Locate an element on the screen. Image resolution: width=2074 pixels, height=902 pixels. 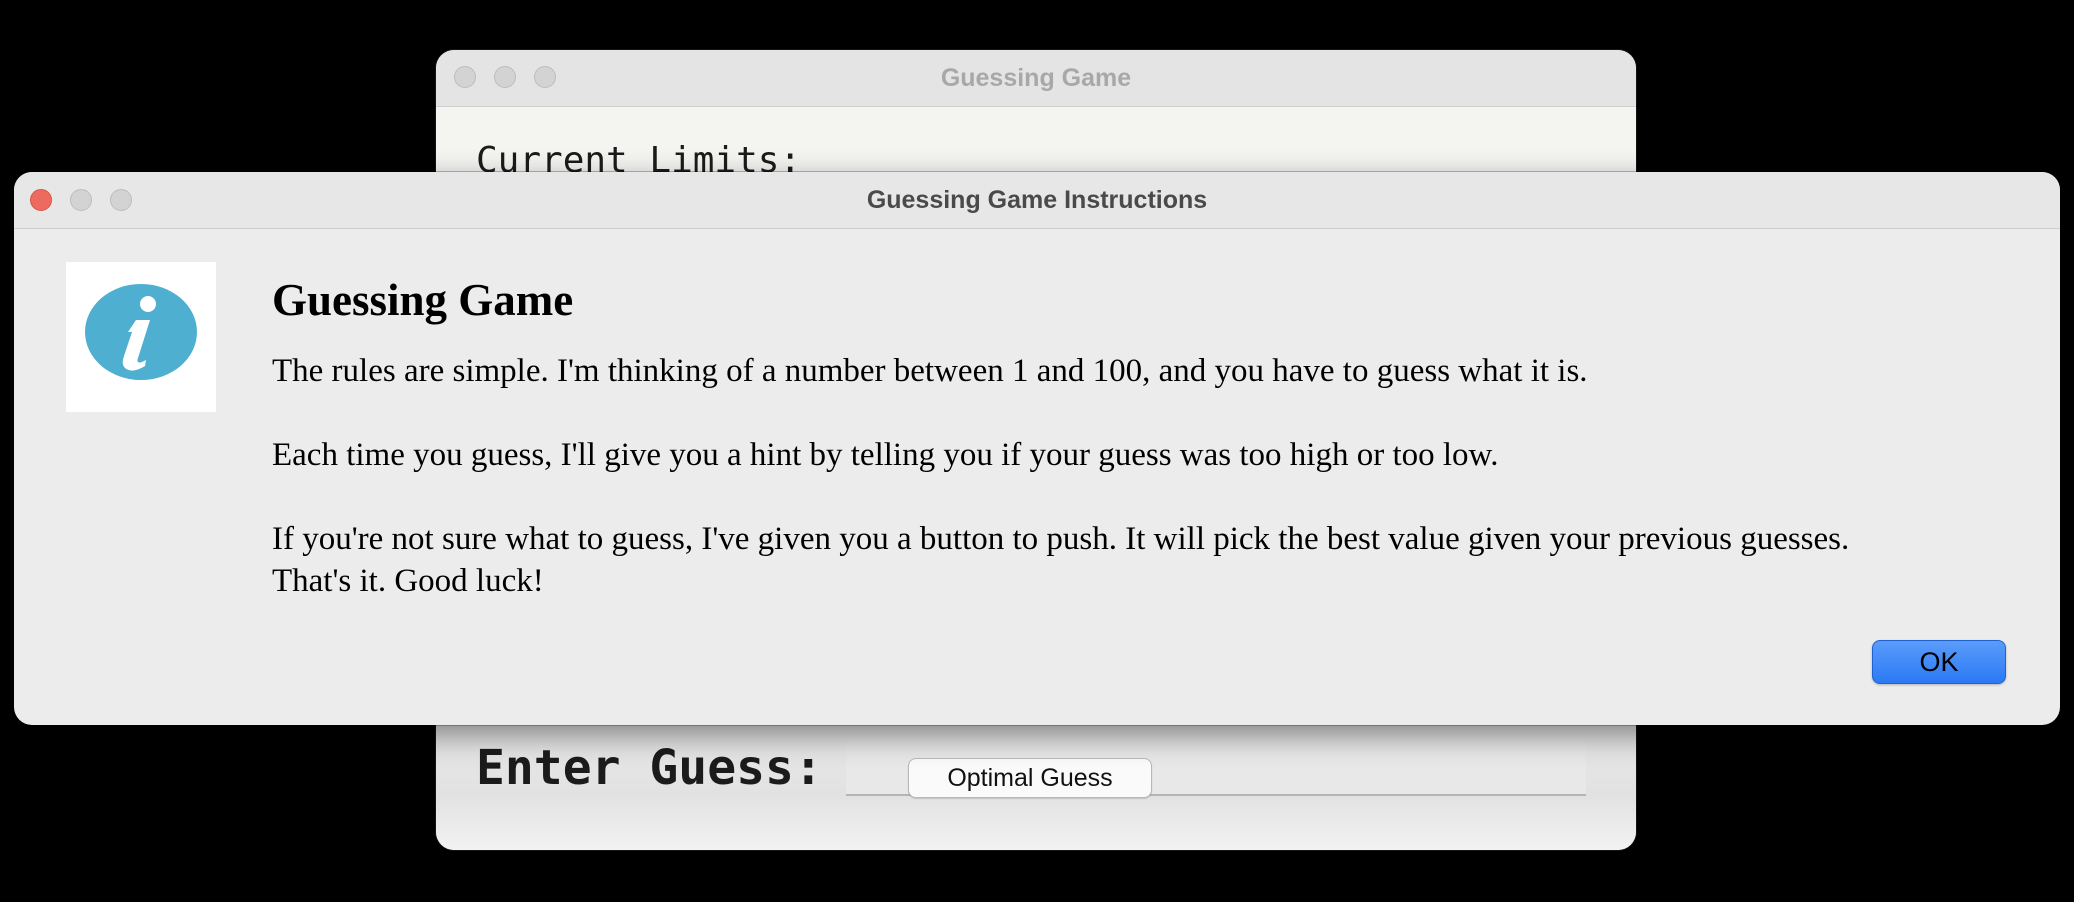
ok-button: OK is located at coordinates (1939, 662).